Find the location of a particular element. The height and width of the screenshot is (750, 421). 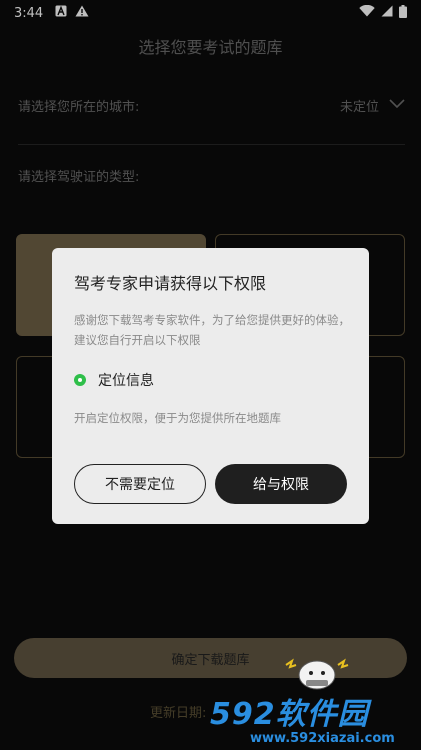

watermark-url: www.592xiazai.com is located at coordinates (322, 738).